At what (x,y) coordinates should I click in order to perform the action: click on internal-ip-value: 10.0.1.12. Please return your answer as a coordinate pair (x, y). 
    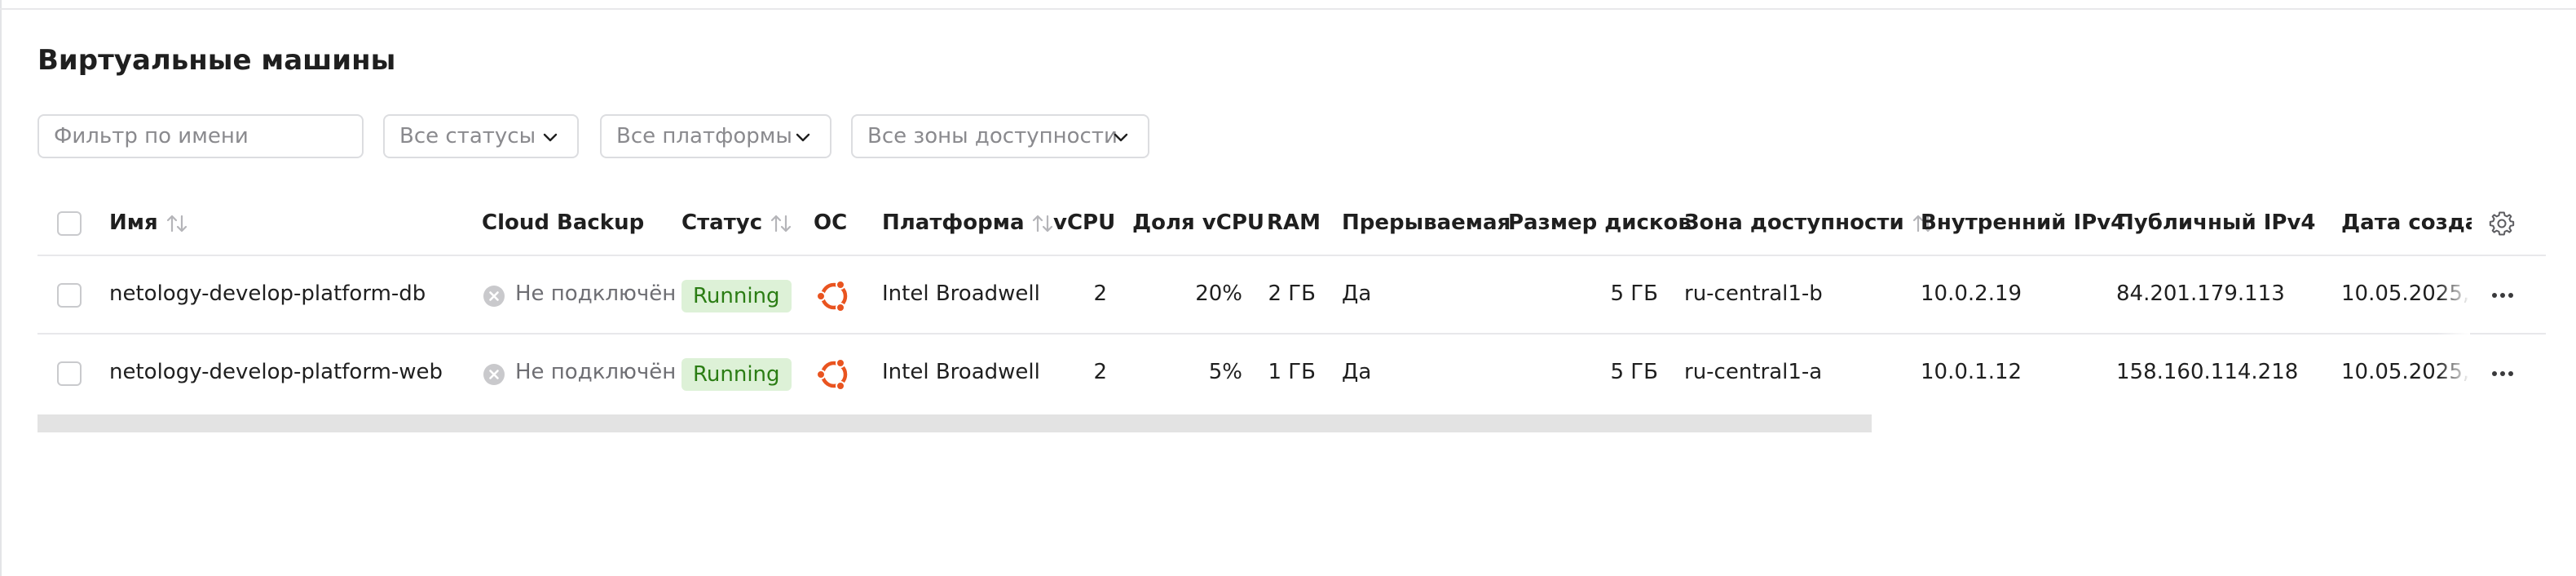
    Looking at the image, I should click on (1971, 372).